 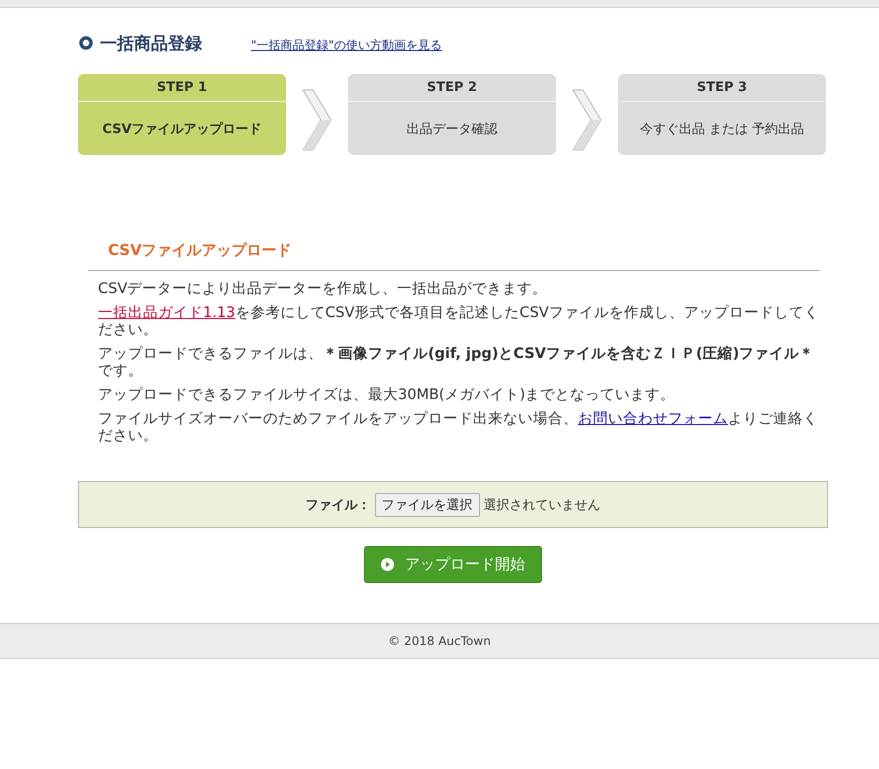 I want to click on step-number: STEP 3, so click(x=722, y=88).